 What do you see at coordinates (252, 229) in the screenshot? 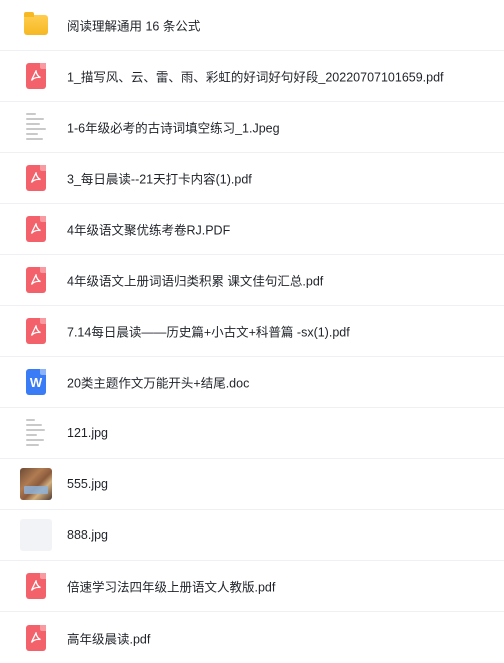
I see `list-item: 4年级语文聚优练考卷RJ.PDF` at bounding box center [252, 229].